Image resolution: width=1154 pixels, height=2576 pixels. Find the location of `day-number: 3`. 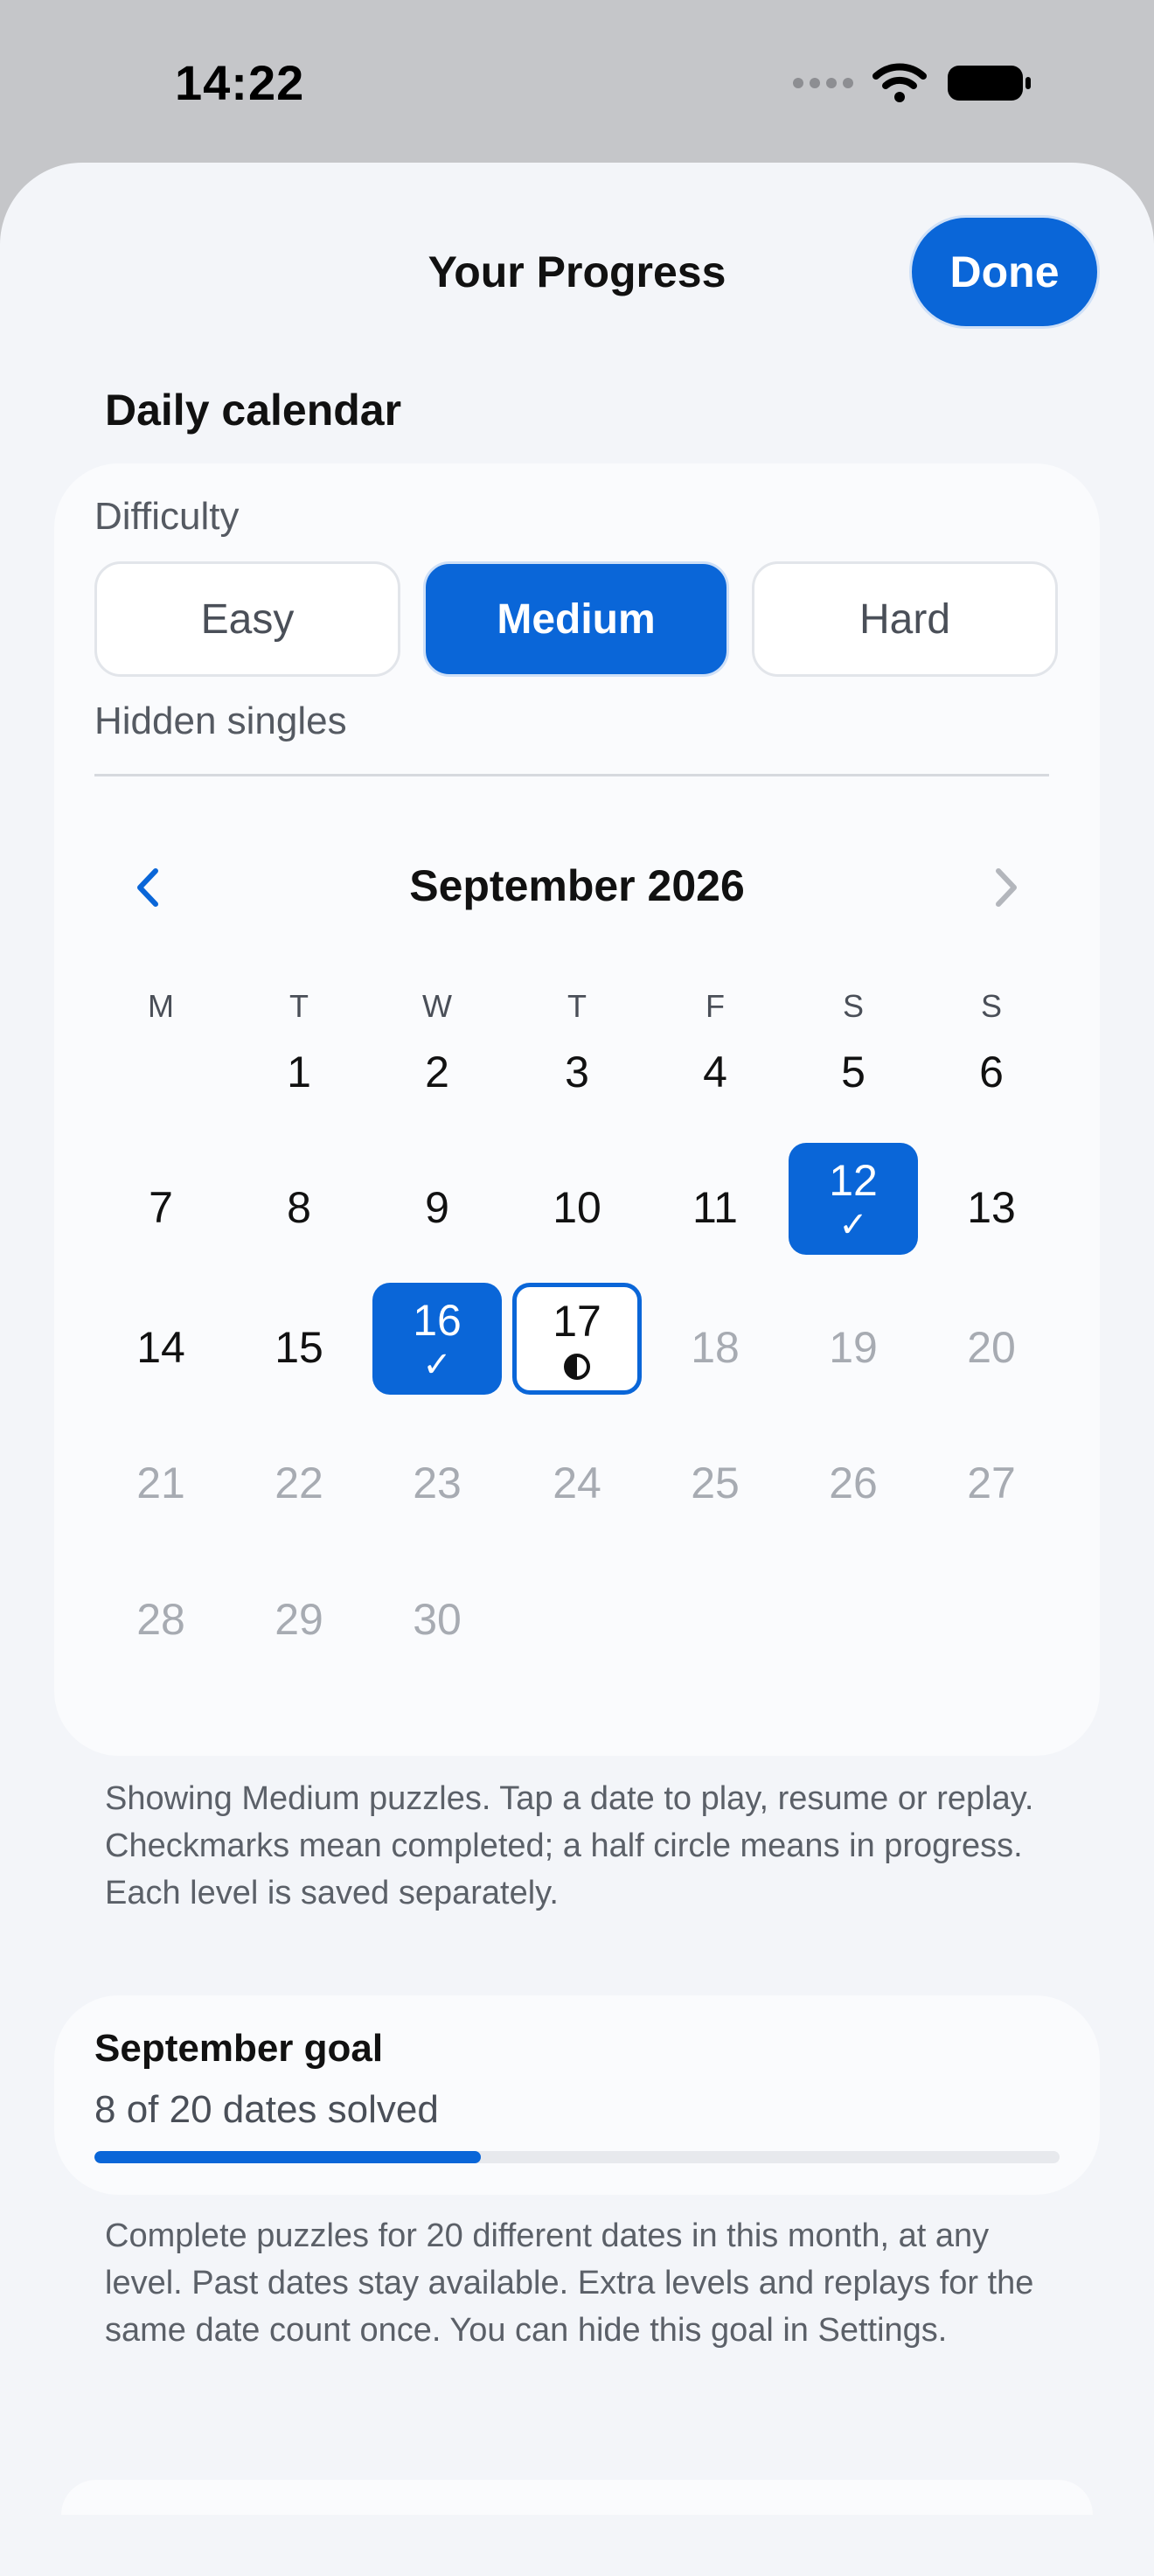

day-number: 3 is located at coordinates (577, 1072).